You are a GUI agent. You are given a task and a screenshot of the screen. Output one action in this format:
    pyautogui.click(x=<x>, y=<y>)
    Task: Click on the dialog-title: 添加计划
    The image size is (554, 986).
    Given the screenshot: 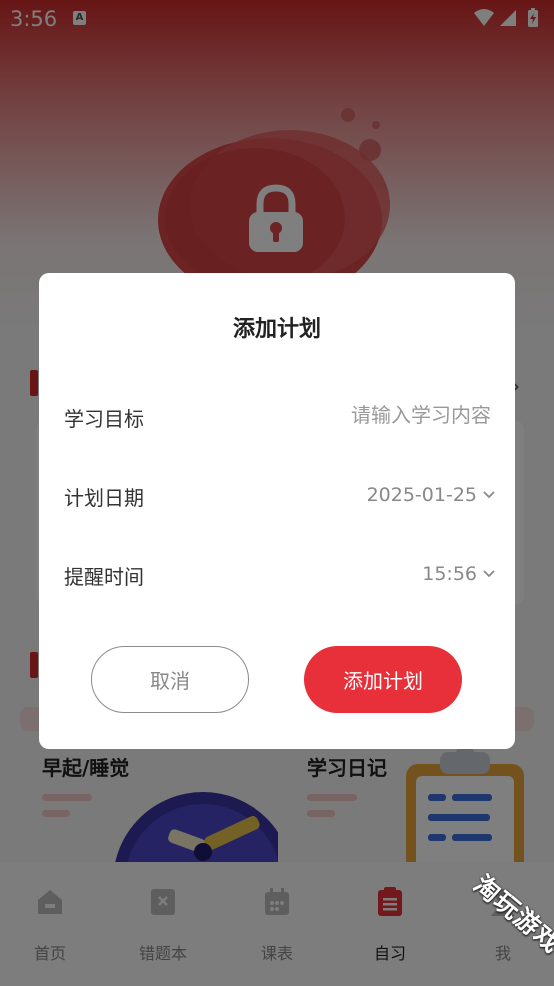 What is the action you would take?
    pyautogui.click(x=276, y=329)
    